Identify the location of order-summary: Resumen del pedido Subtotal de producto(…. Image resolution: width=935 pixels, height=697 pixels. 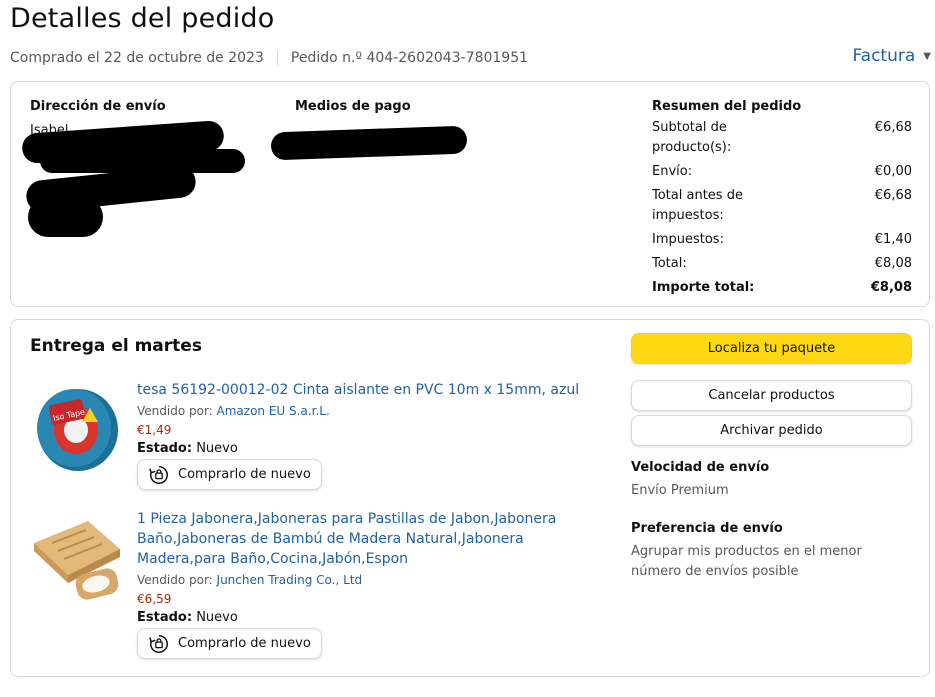
(782, 200).